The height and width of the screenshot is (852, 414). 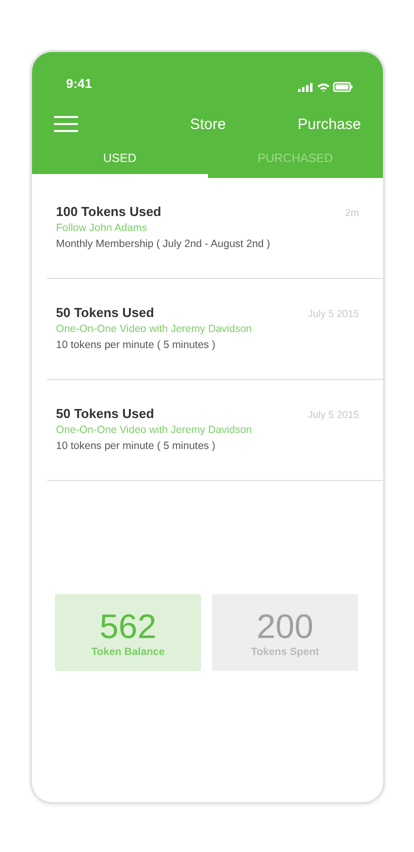 What do you see at coordinates (128, 627) in the screenshot?
I see `stat-value: 562` at bounding box center [128, 627].